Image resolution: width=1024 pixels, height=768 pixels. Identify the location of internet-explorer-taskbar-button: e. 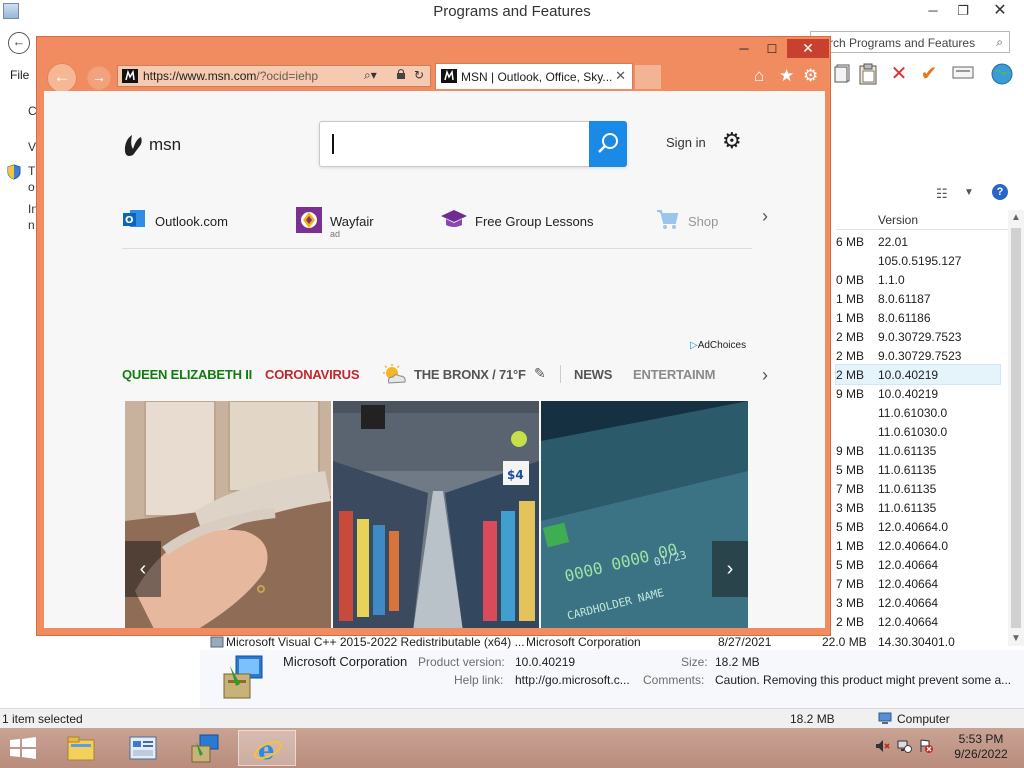
(267, 748).